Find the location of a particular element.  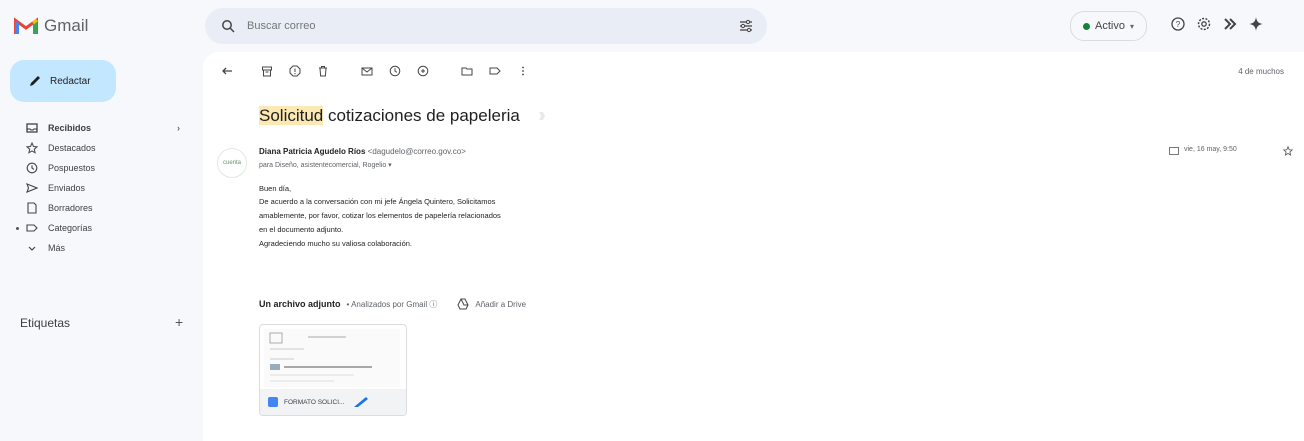

subject-highlight: Solicitud is located at coordinates (291, 115).